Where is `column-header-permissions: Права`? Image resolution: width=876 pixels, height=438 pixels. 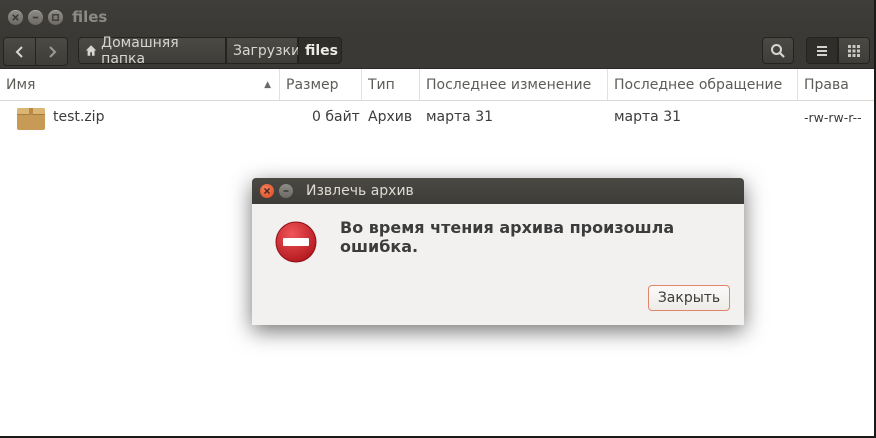 column-header-permissions: Права is located at coordinates (836, 84).